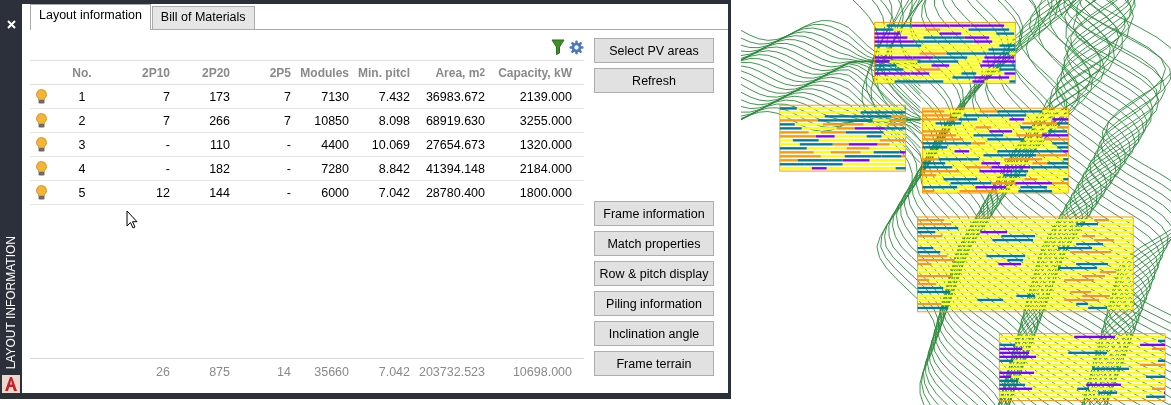 This screenshot has width=1171, height=405. Describe the element at coordinates (331, 372) in the screenshot. I see `total-cell-text: 35660` at that location.